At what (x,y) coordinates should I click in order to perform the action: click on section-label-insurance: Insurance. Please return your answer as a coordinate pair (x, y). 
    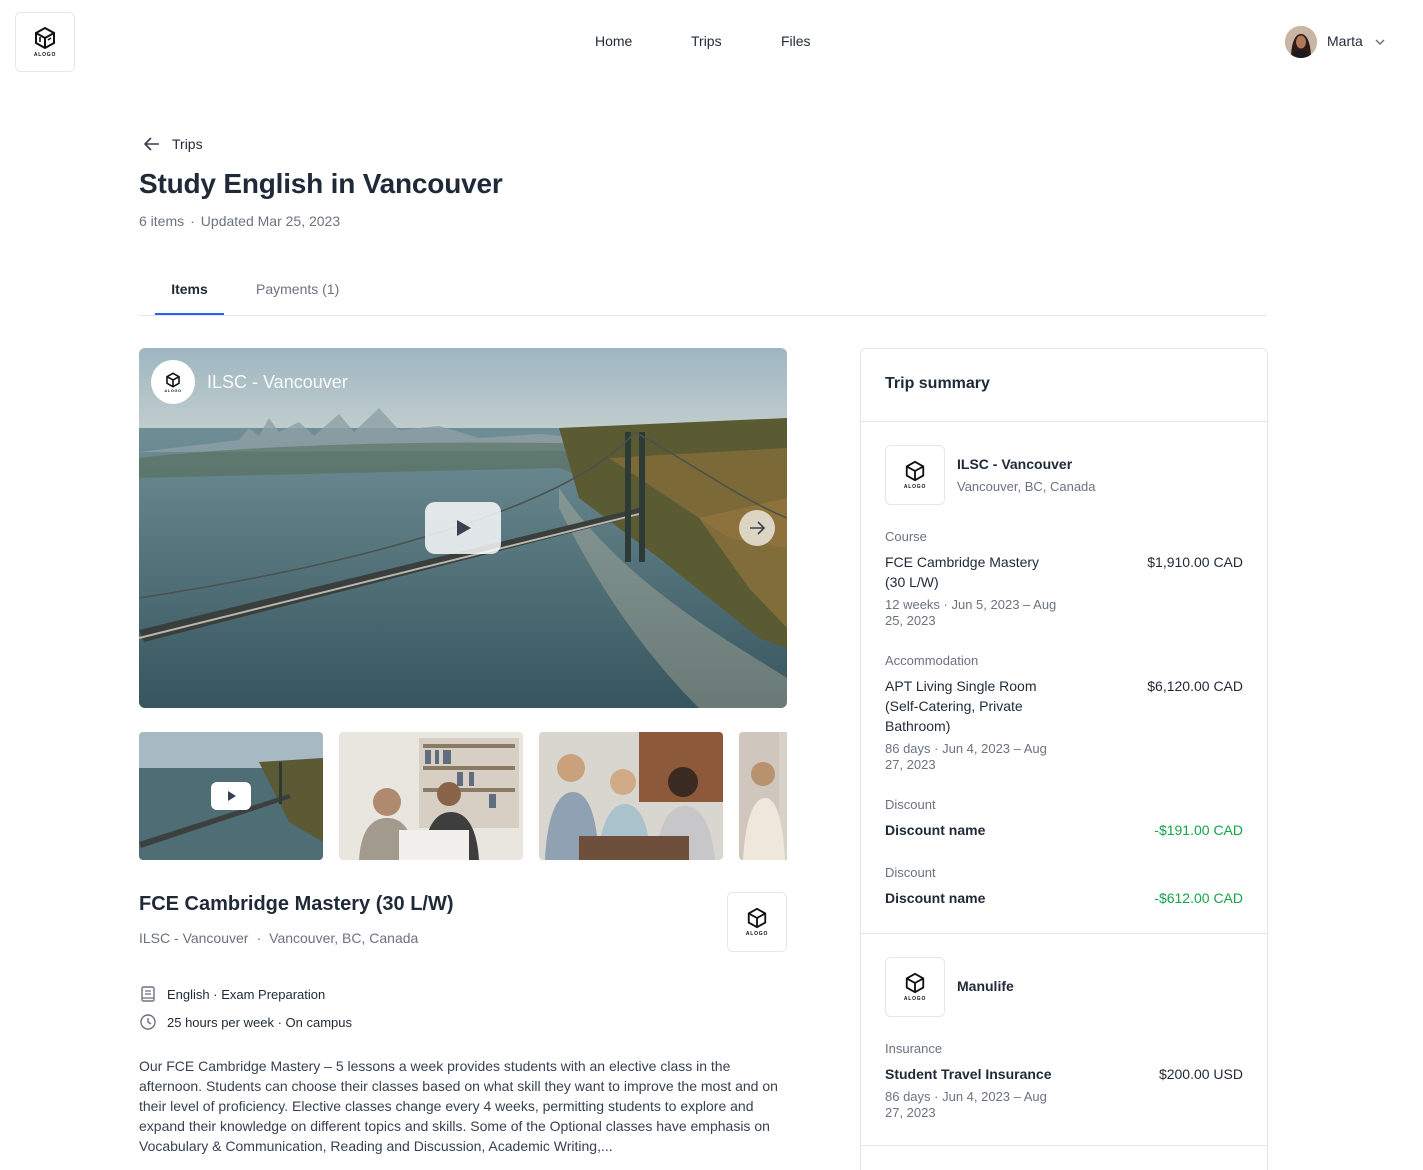
    Looking at the image, I should click on (914, 1048).